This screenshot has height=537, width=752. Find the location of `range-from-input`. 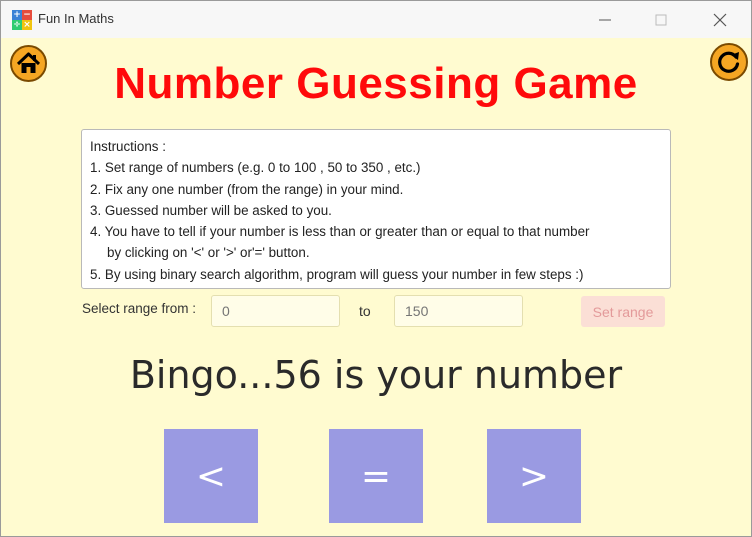

range-from-input is located at coordinates (275, 311).